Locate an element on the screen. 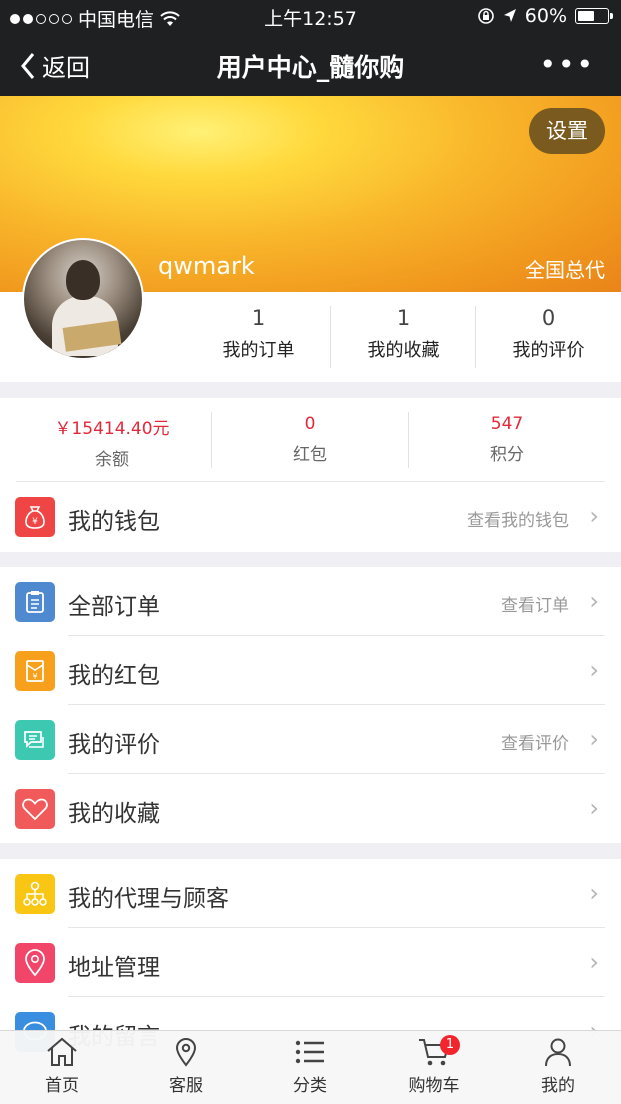 The image size is (621, 1104). stat-value: 0 is located at coordinates (548, 318).